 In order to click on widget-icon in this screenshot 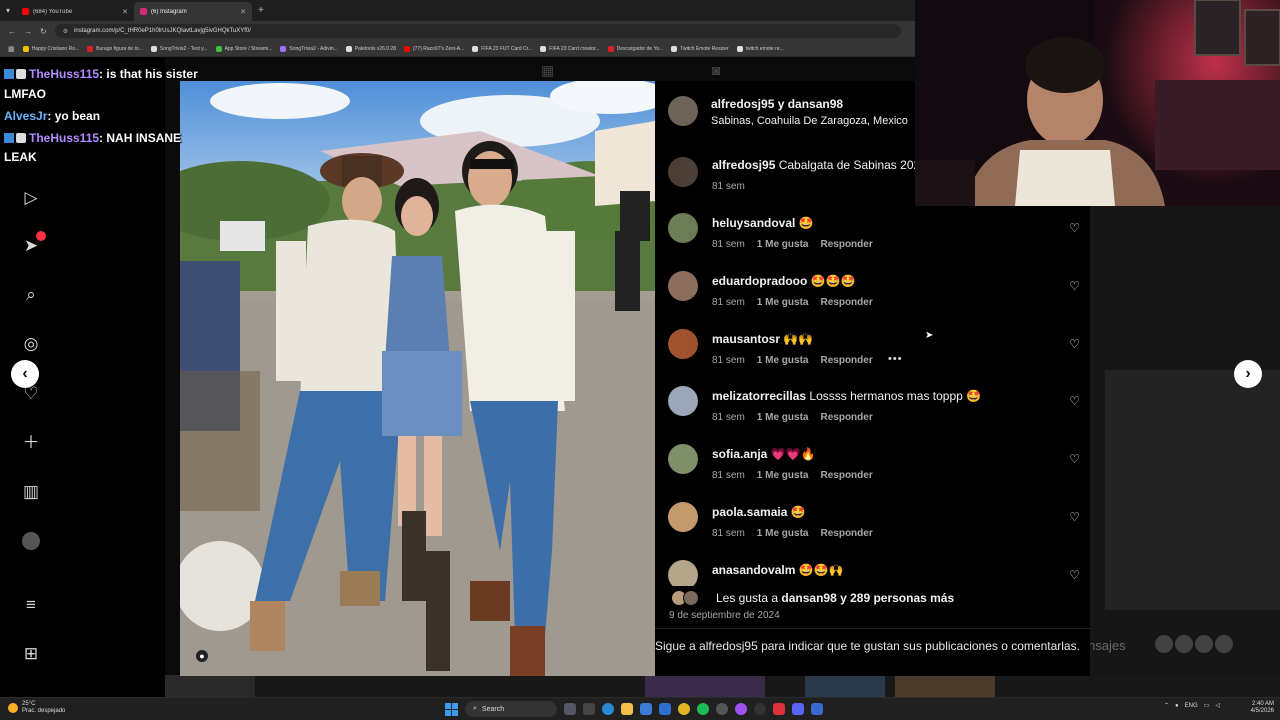, I will do `click(570, 709)`.